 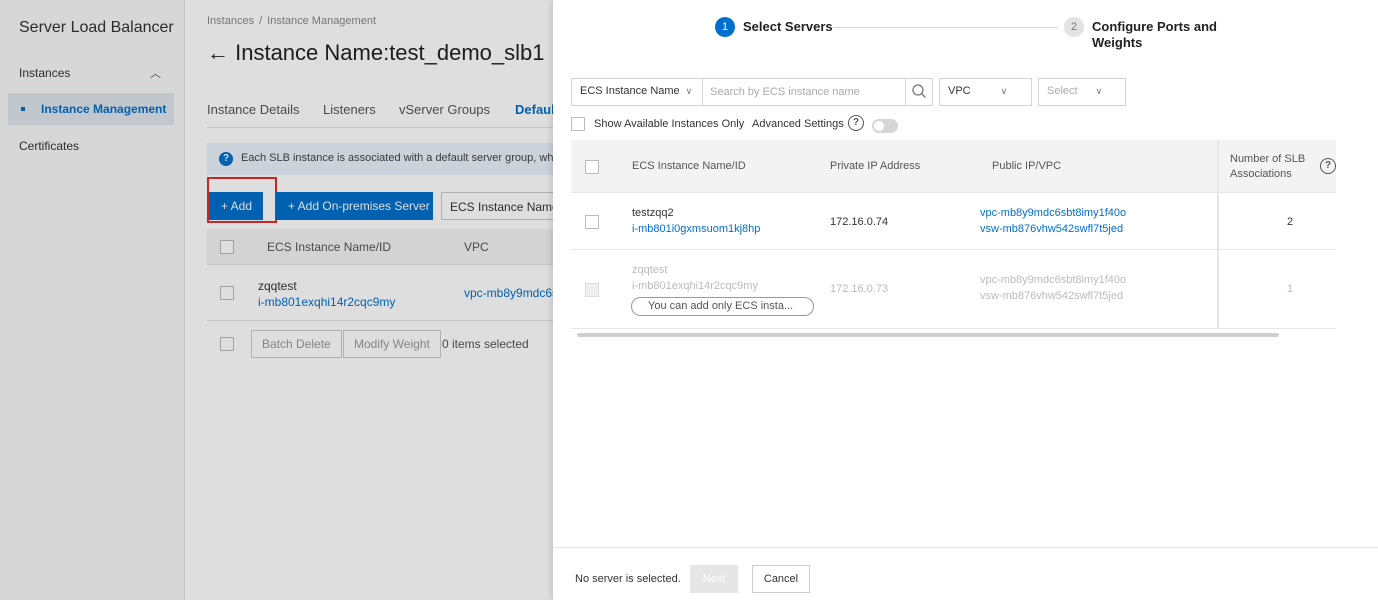 I want to click on show-available-label: Show Available Instances Only, so click(x=669, y=124).